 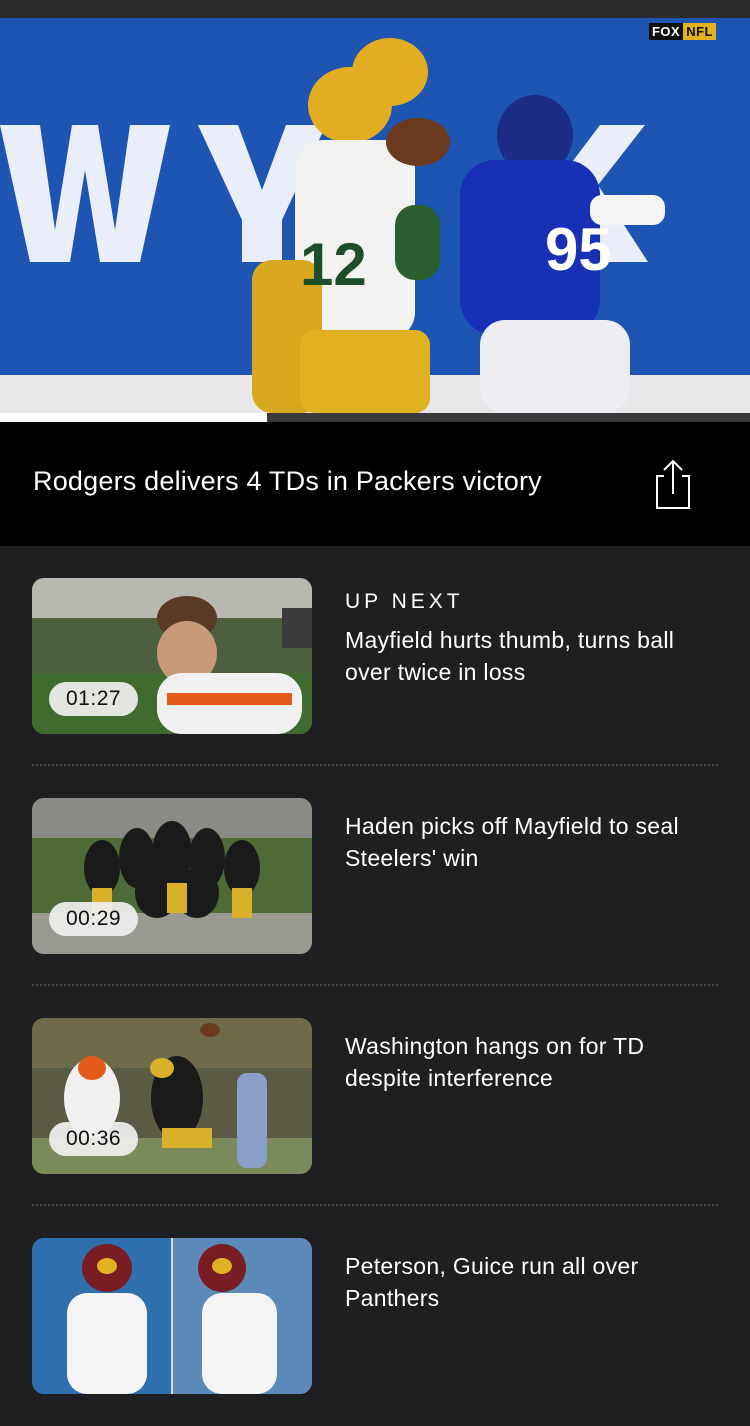 What do you see at coordinates (492, 1282) in the screenshot?
I see `video-title: Peterson, Guice run all over Panthers` at bounding box center [492, 1282].